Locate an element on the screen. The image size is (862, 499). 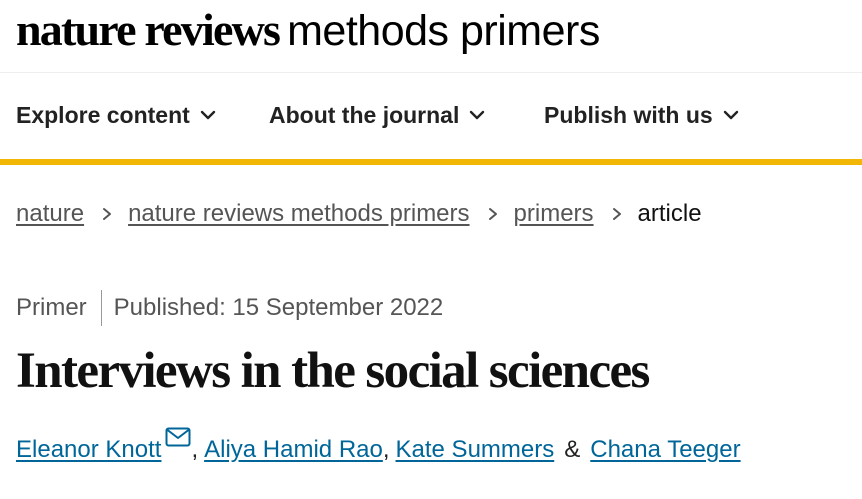
author-link: Aliya Hamid Rao is located at coordinates (293, 450).